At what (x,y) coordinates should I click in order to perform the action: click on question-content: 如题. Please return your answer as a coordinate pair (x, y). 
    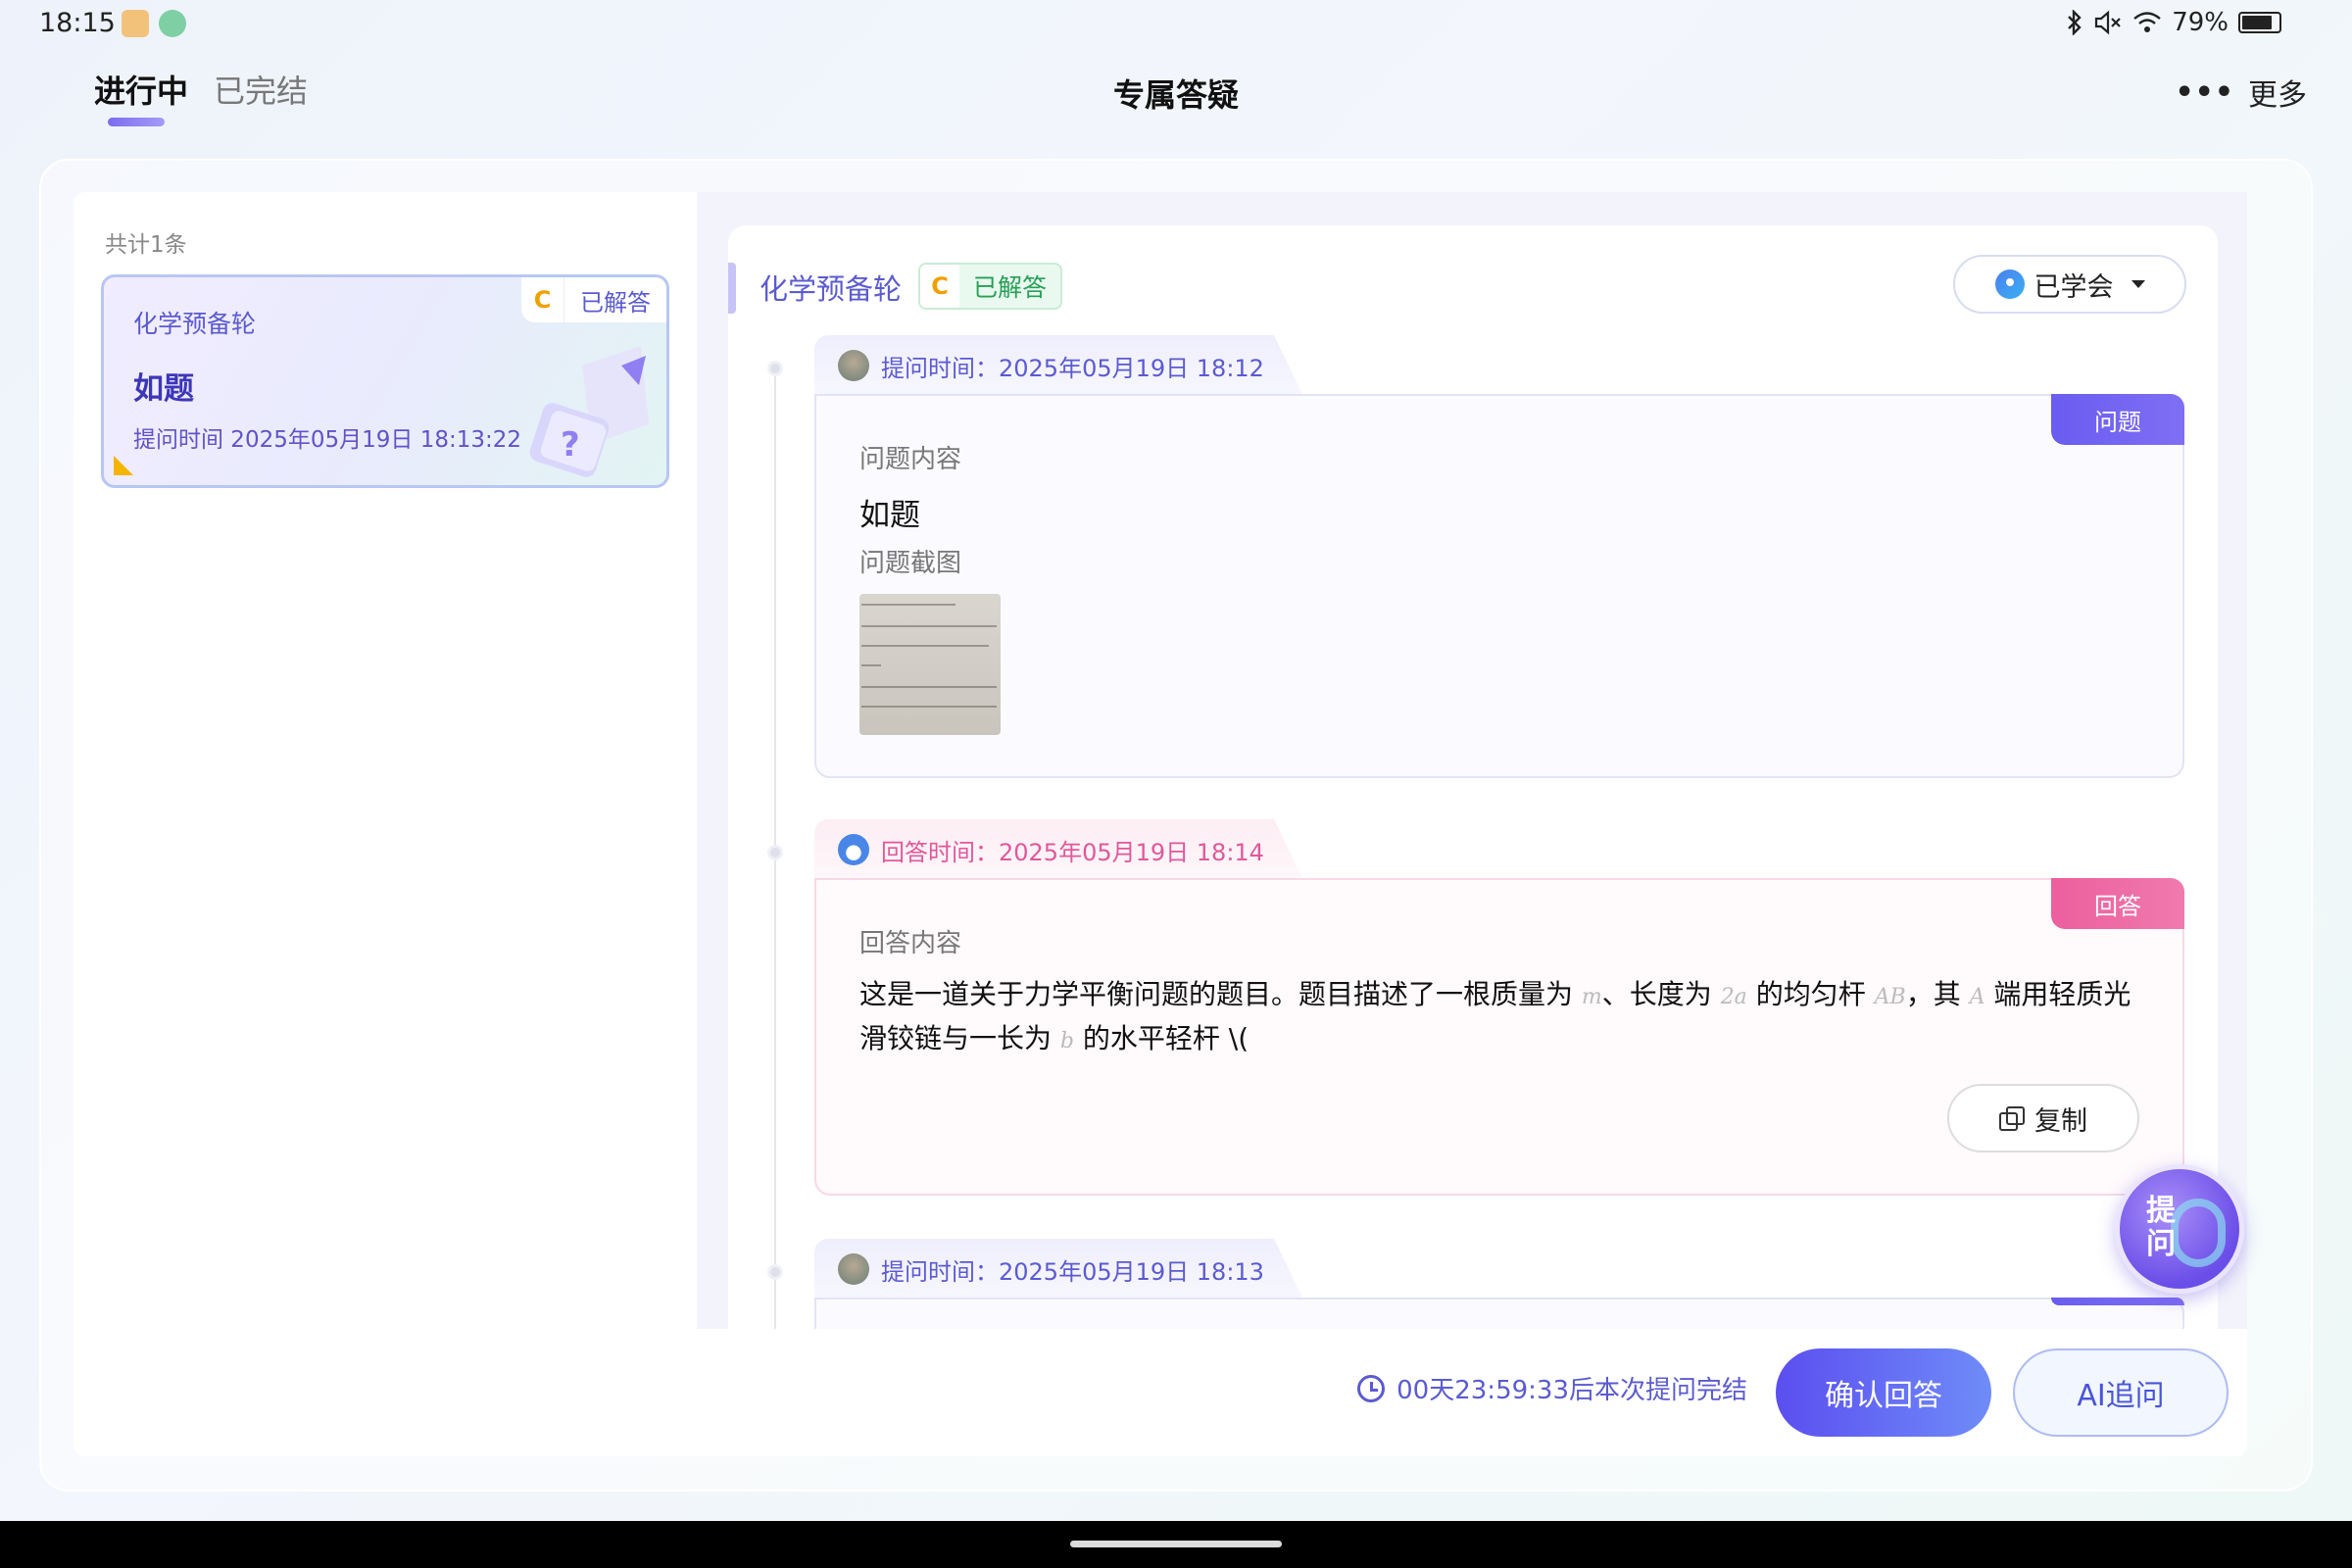
    Looking at the image, I should click on (889, 515).